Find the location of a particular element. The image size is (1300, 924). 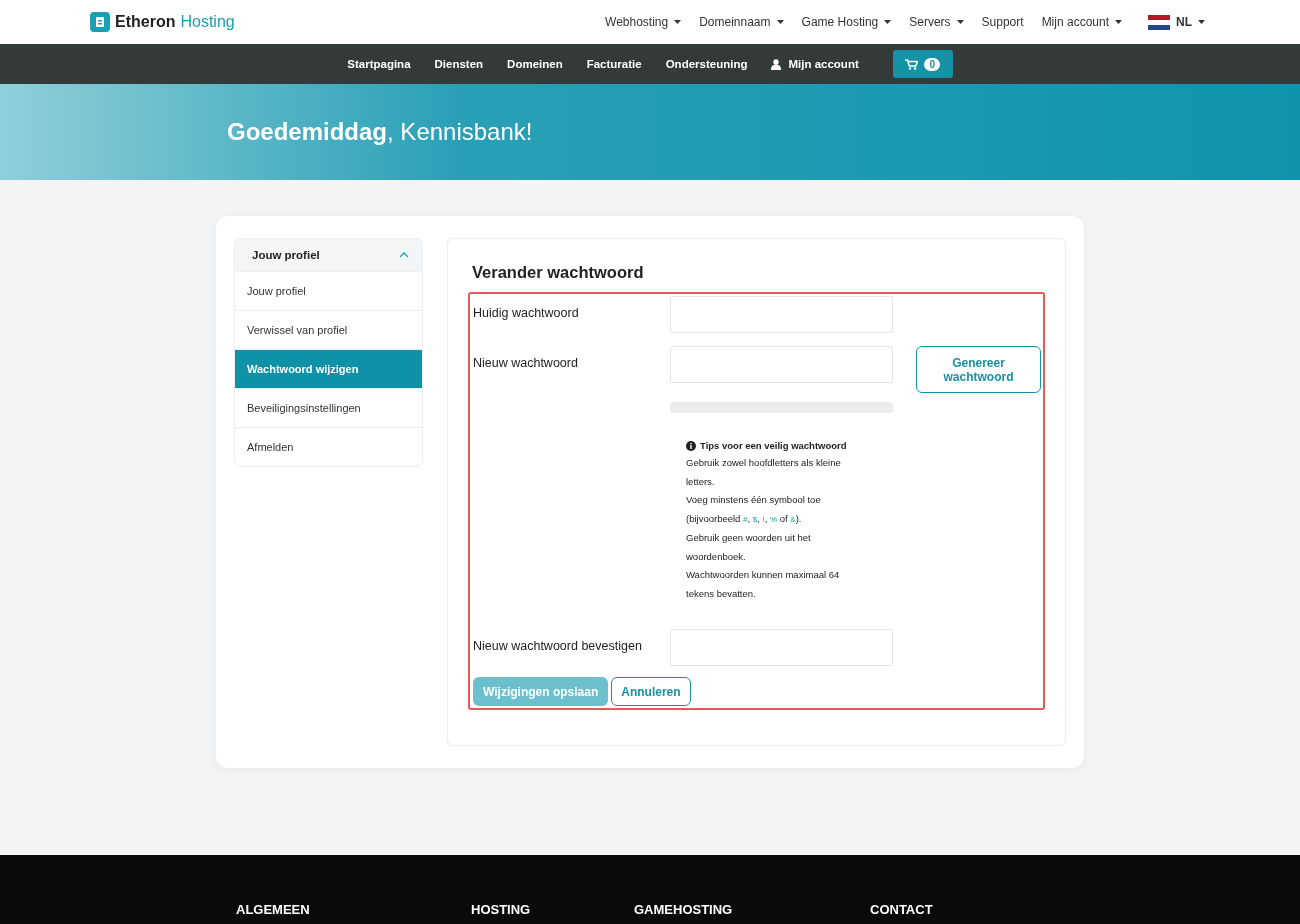

chevron-icon is located at coordinates (404, 255).